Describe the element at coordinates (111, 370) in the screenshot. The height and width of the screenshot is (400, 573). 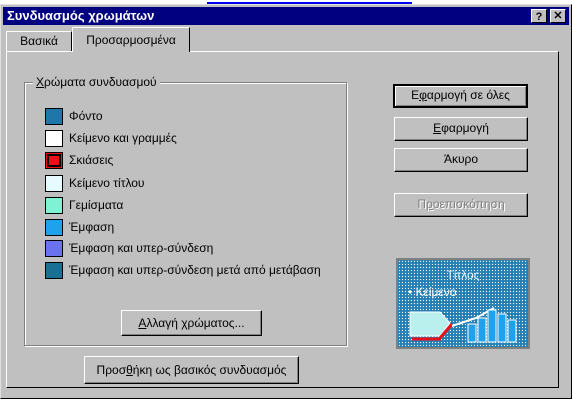
I see `add-standard-label-pre: Προσ` at that location.